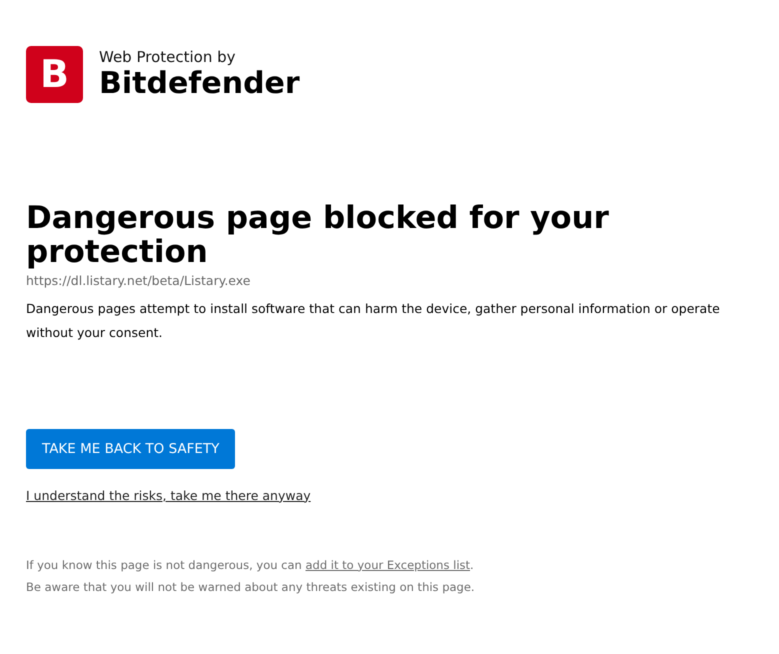 Image resolution: width=779 pixels, height=654 pixels. What do you see at coordinates (199, 84) in the screenshot?
I see `brand-name: Bitdefender` at bounding box center [199, 84].